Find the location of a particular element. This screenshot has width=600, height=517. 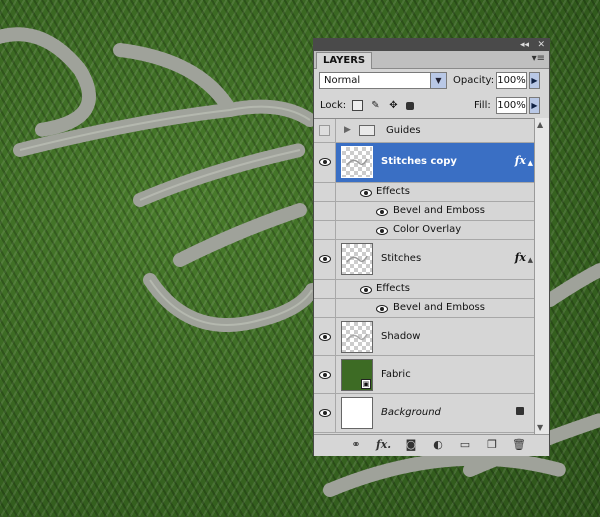

smart-object-icon: ▣ is located at coordinates (366, 384).